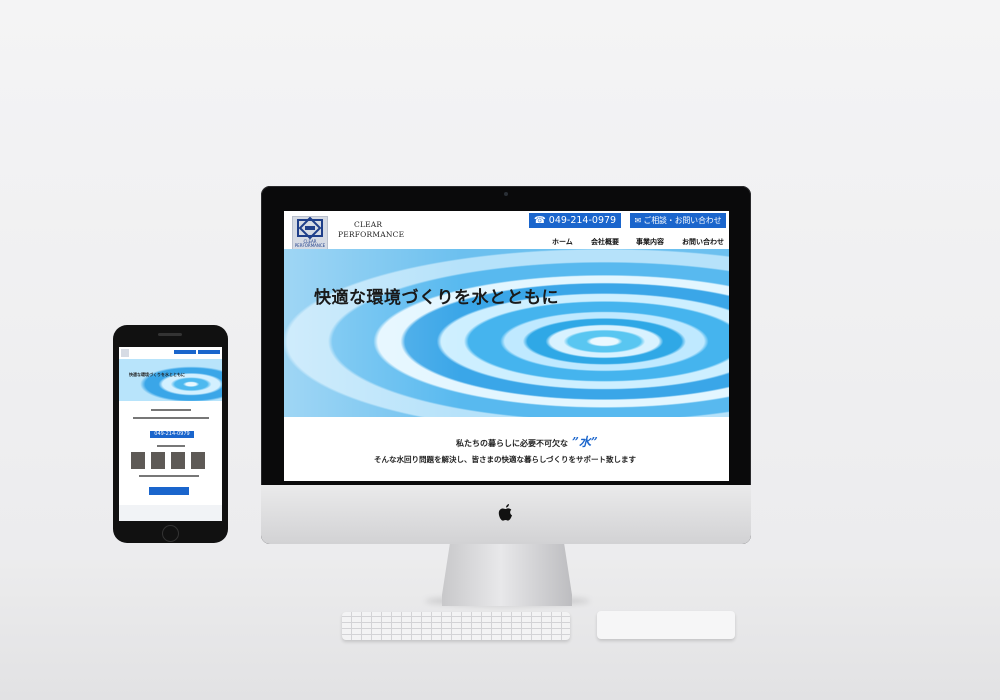  I want to click on imac-chin, so click(506, 514).